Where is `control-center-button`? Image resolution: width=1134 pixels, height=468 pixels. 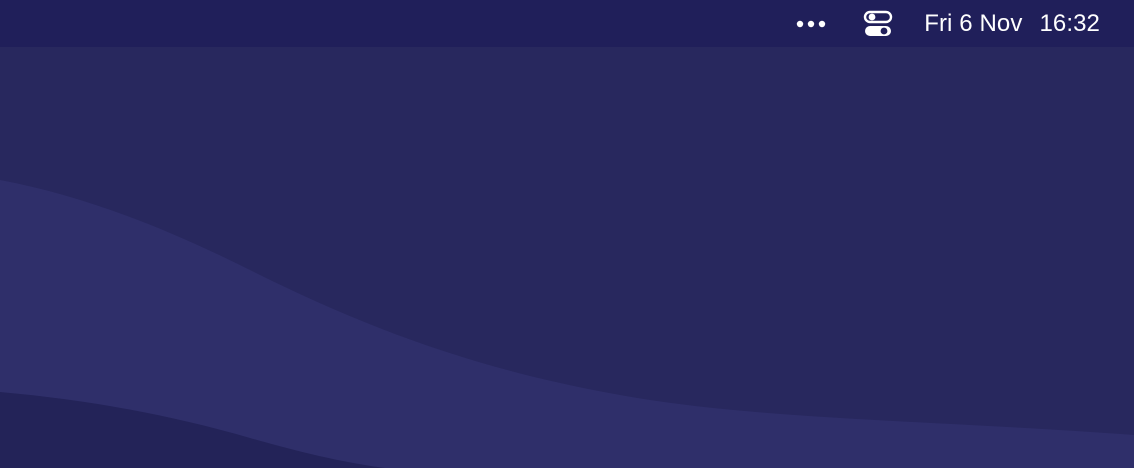 control-center-button is located at coordinates (878, 23).